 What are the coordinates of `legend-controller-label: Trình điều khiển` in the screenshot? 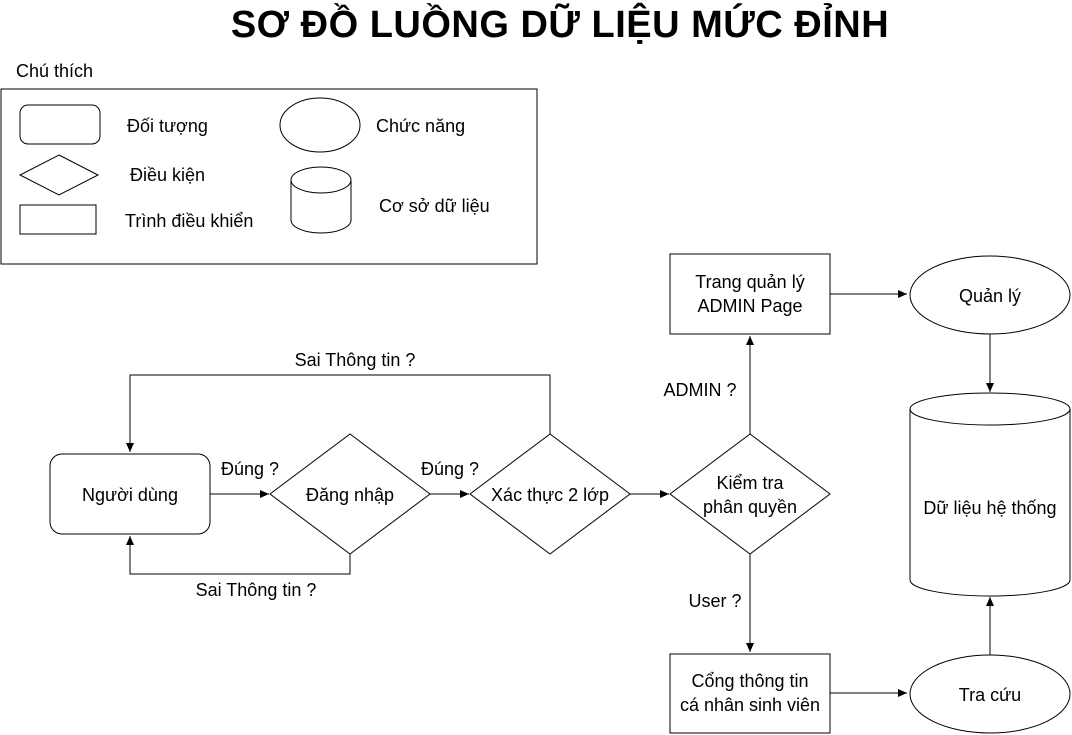 It's located at (189, 221).